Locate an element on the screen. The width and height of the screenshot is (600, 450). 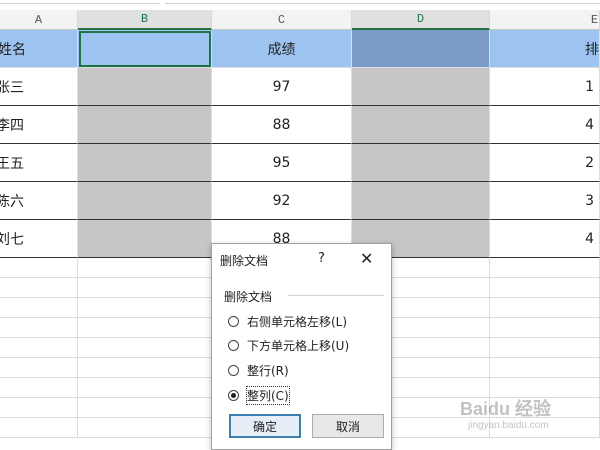
cell-c1: 成绩 is located at coordinates (282, 49).